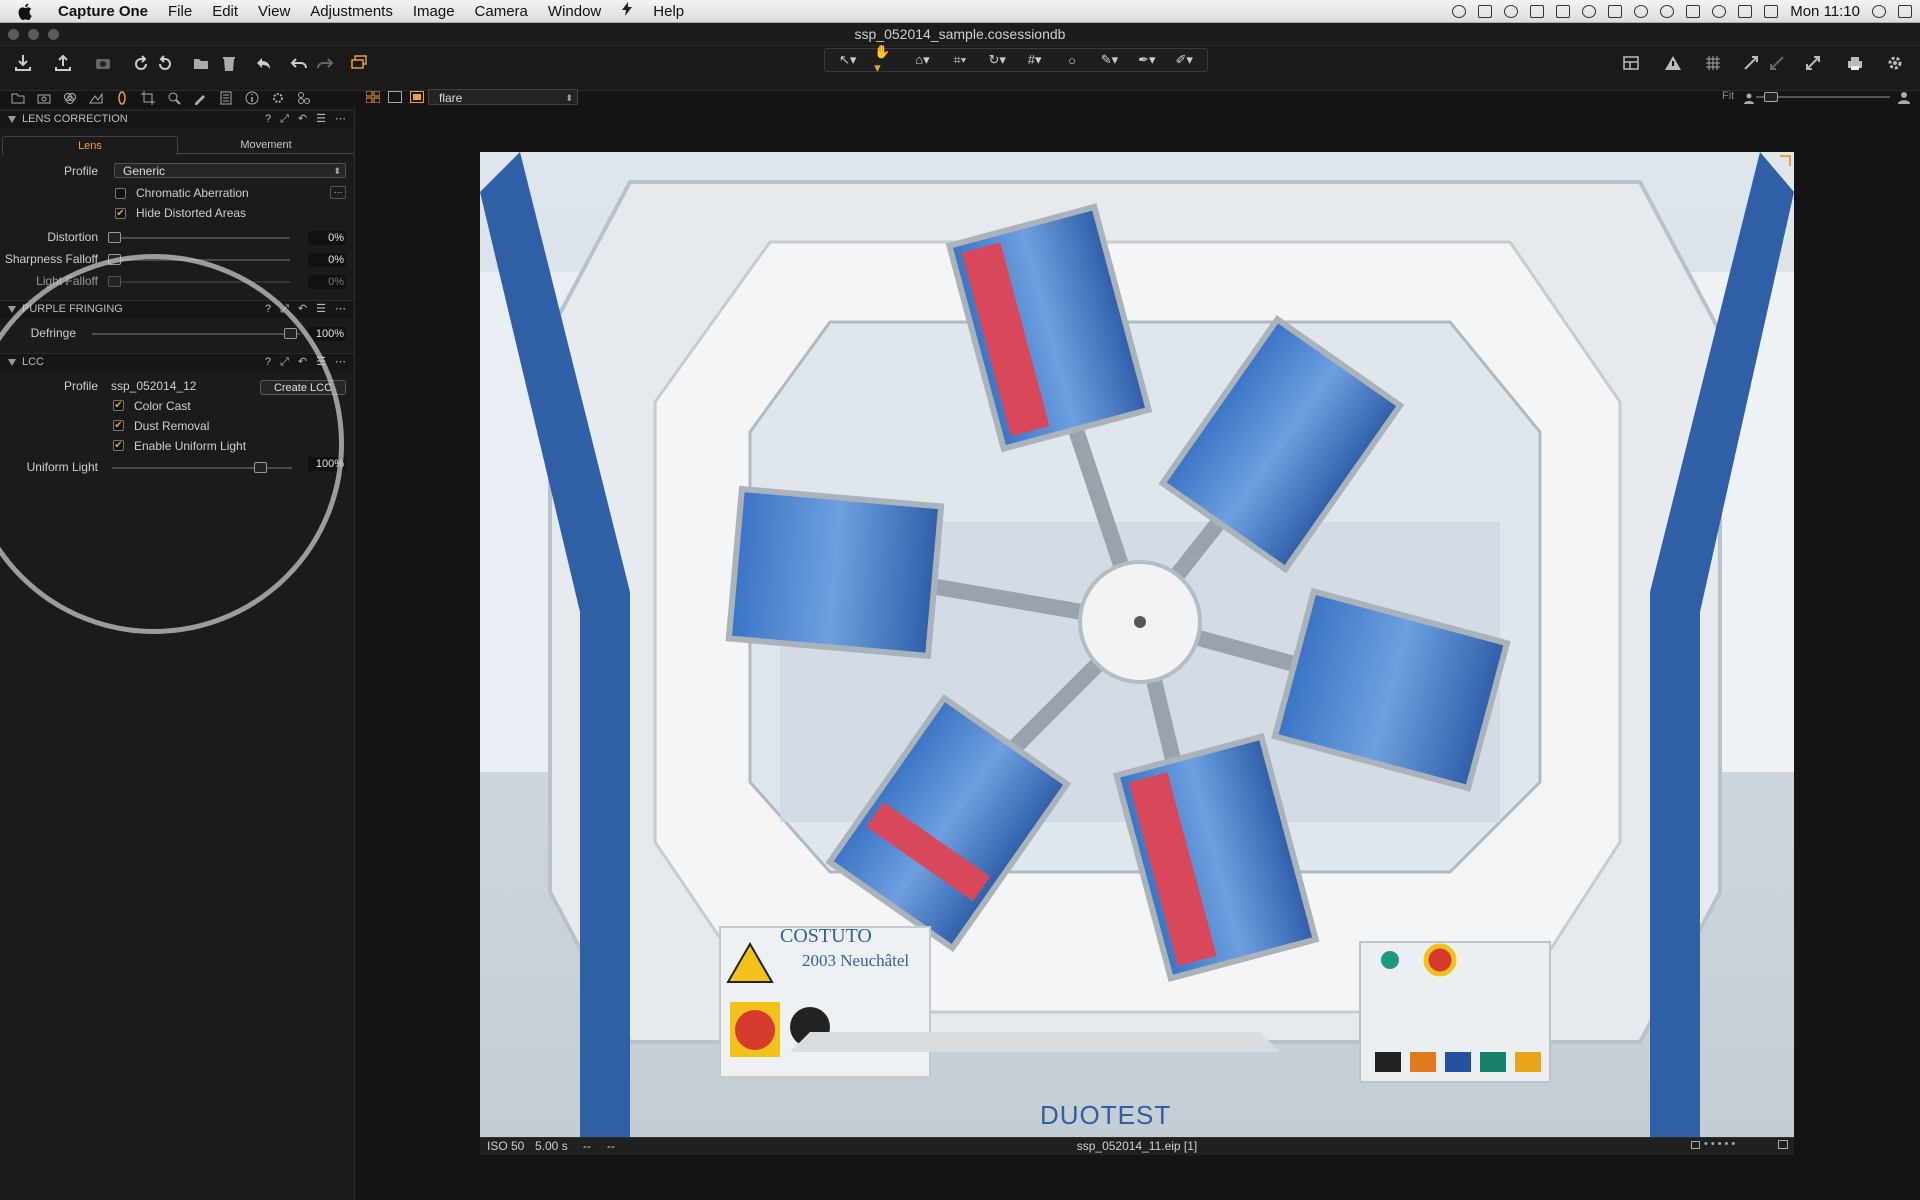 This screenshot has height=1200, width=1920. Describe the element at coordinates (229, 63) in the screenshot. I see `trash-icon` at that location.